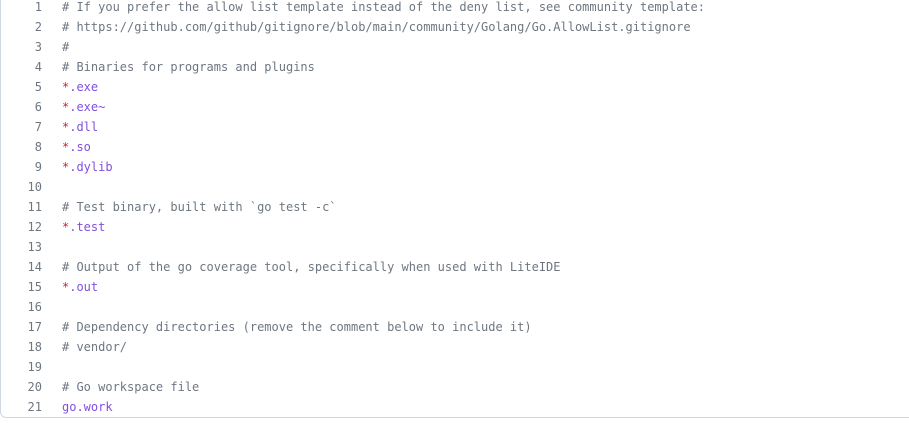 Image resolution: width=909 pixels, height=423 pixels. I want to click on line-code: *.exe~, so click(83, 107).